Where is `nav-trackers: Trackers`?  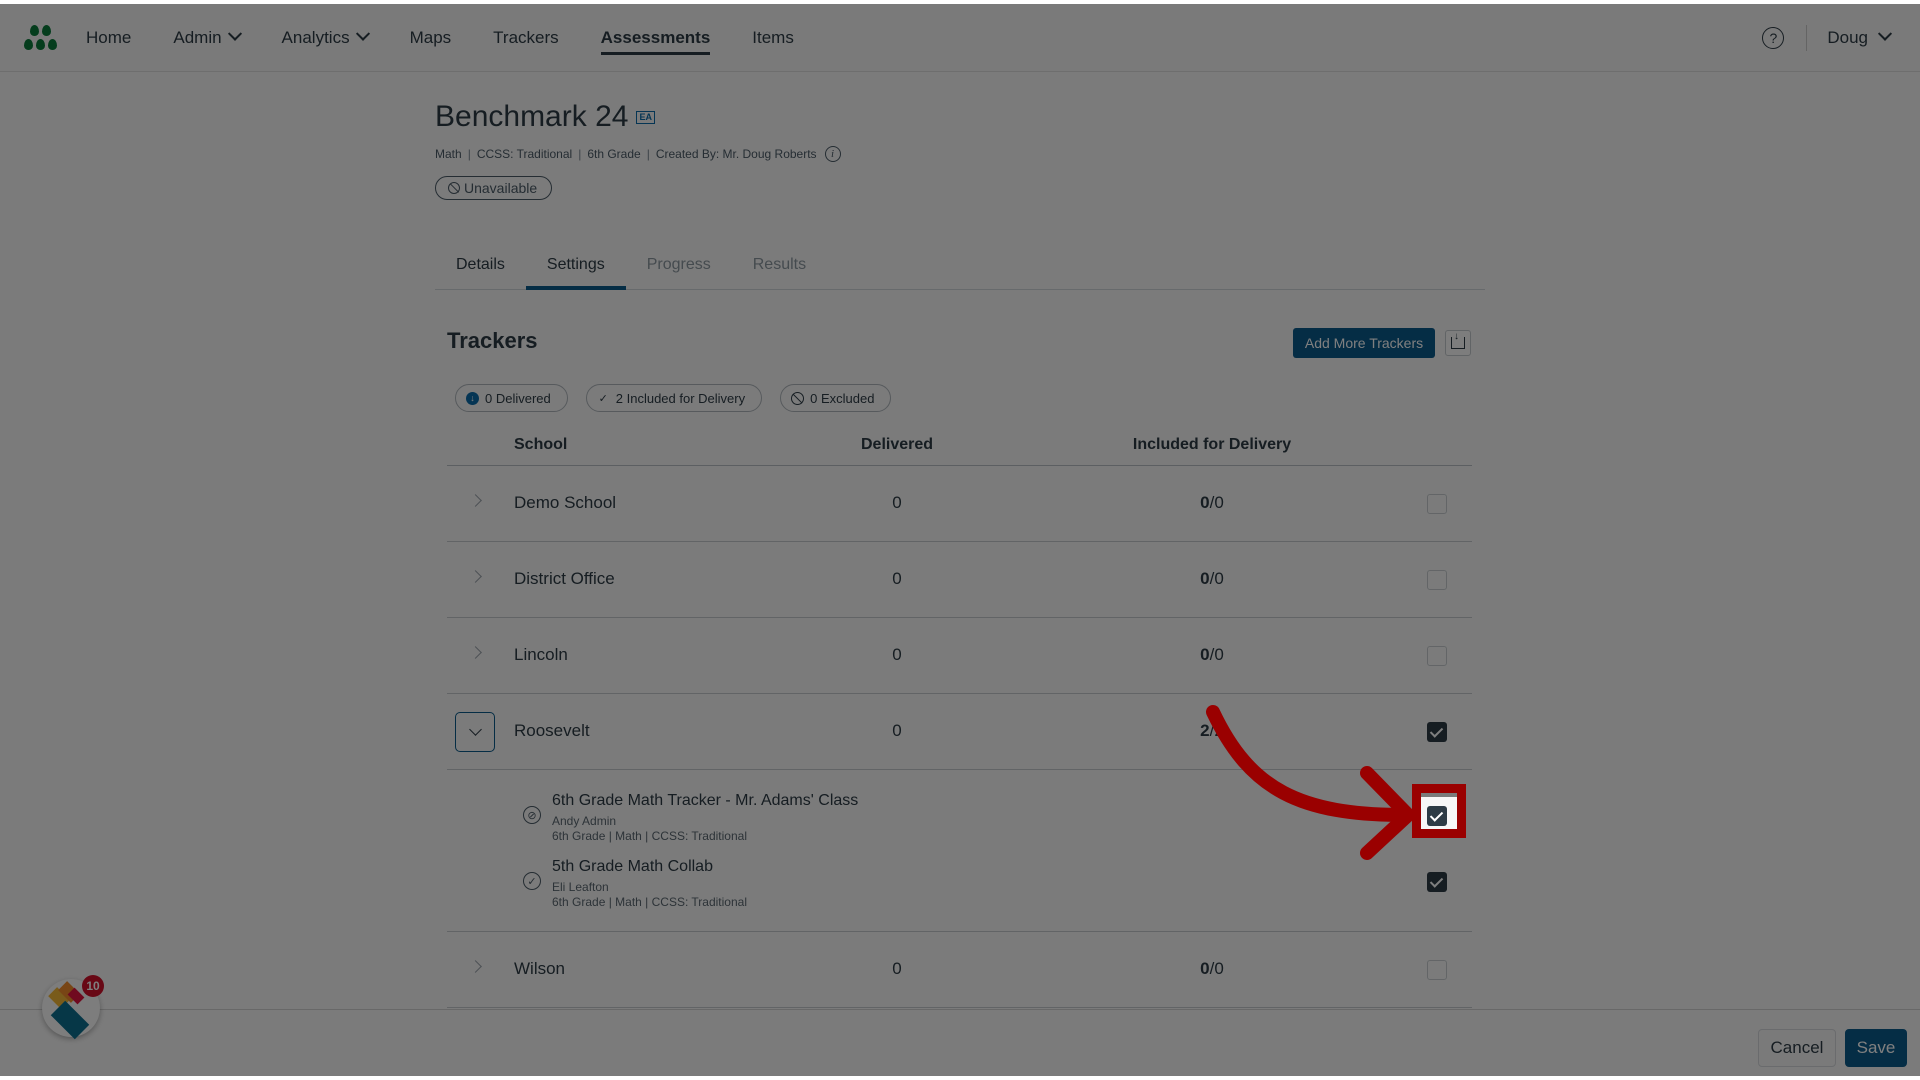
nav-trackers: Trackers is located at coordinates (526, 37).